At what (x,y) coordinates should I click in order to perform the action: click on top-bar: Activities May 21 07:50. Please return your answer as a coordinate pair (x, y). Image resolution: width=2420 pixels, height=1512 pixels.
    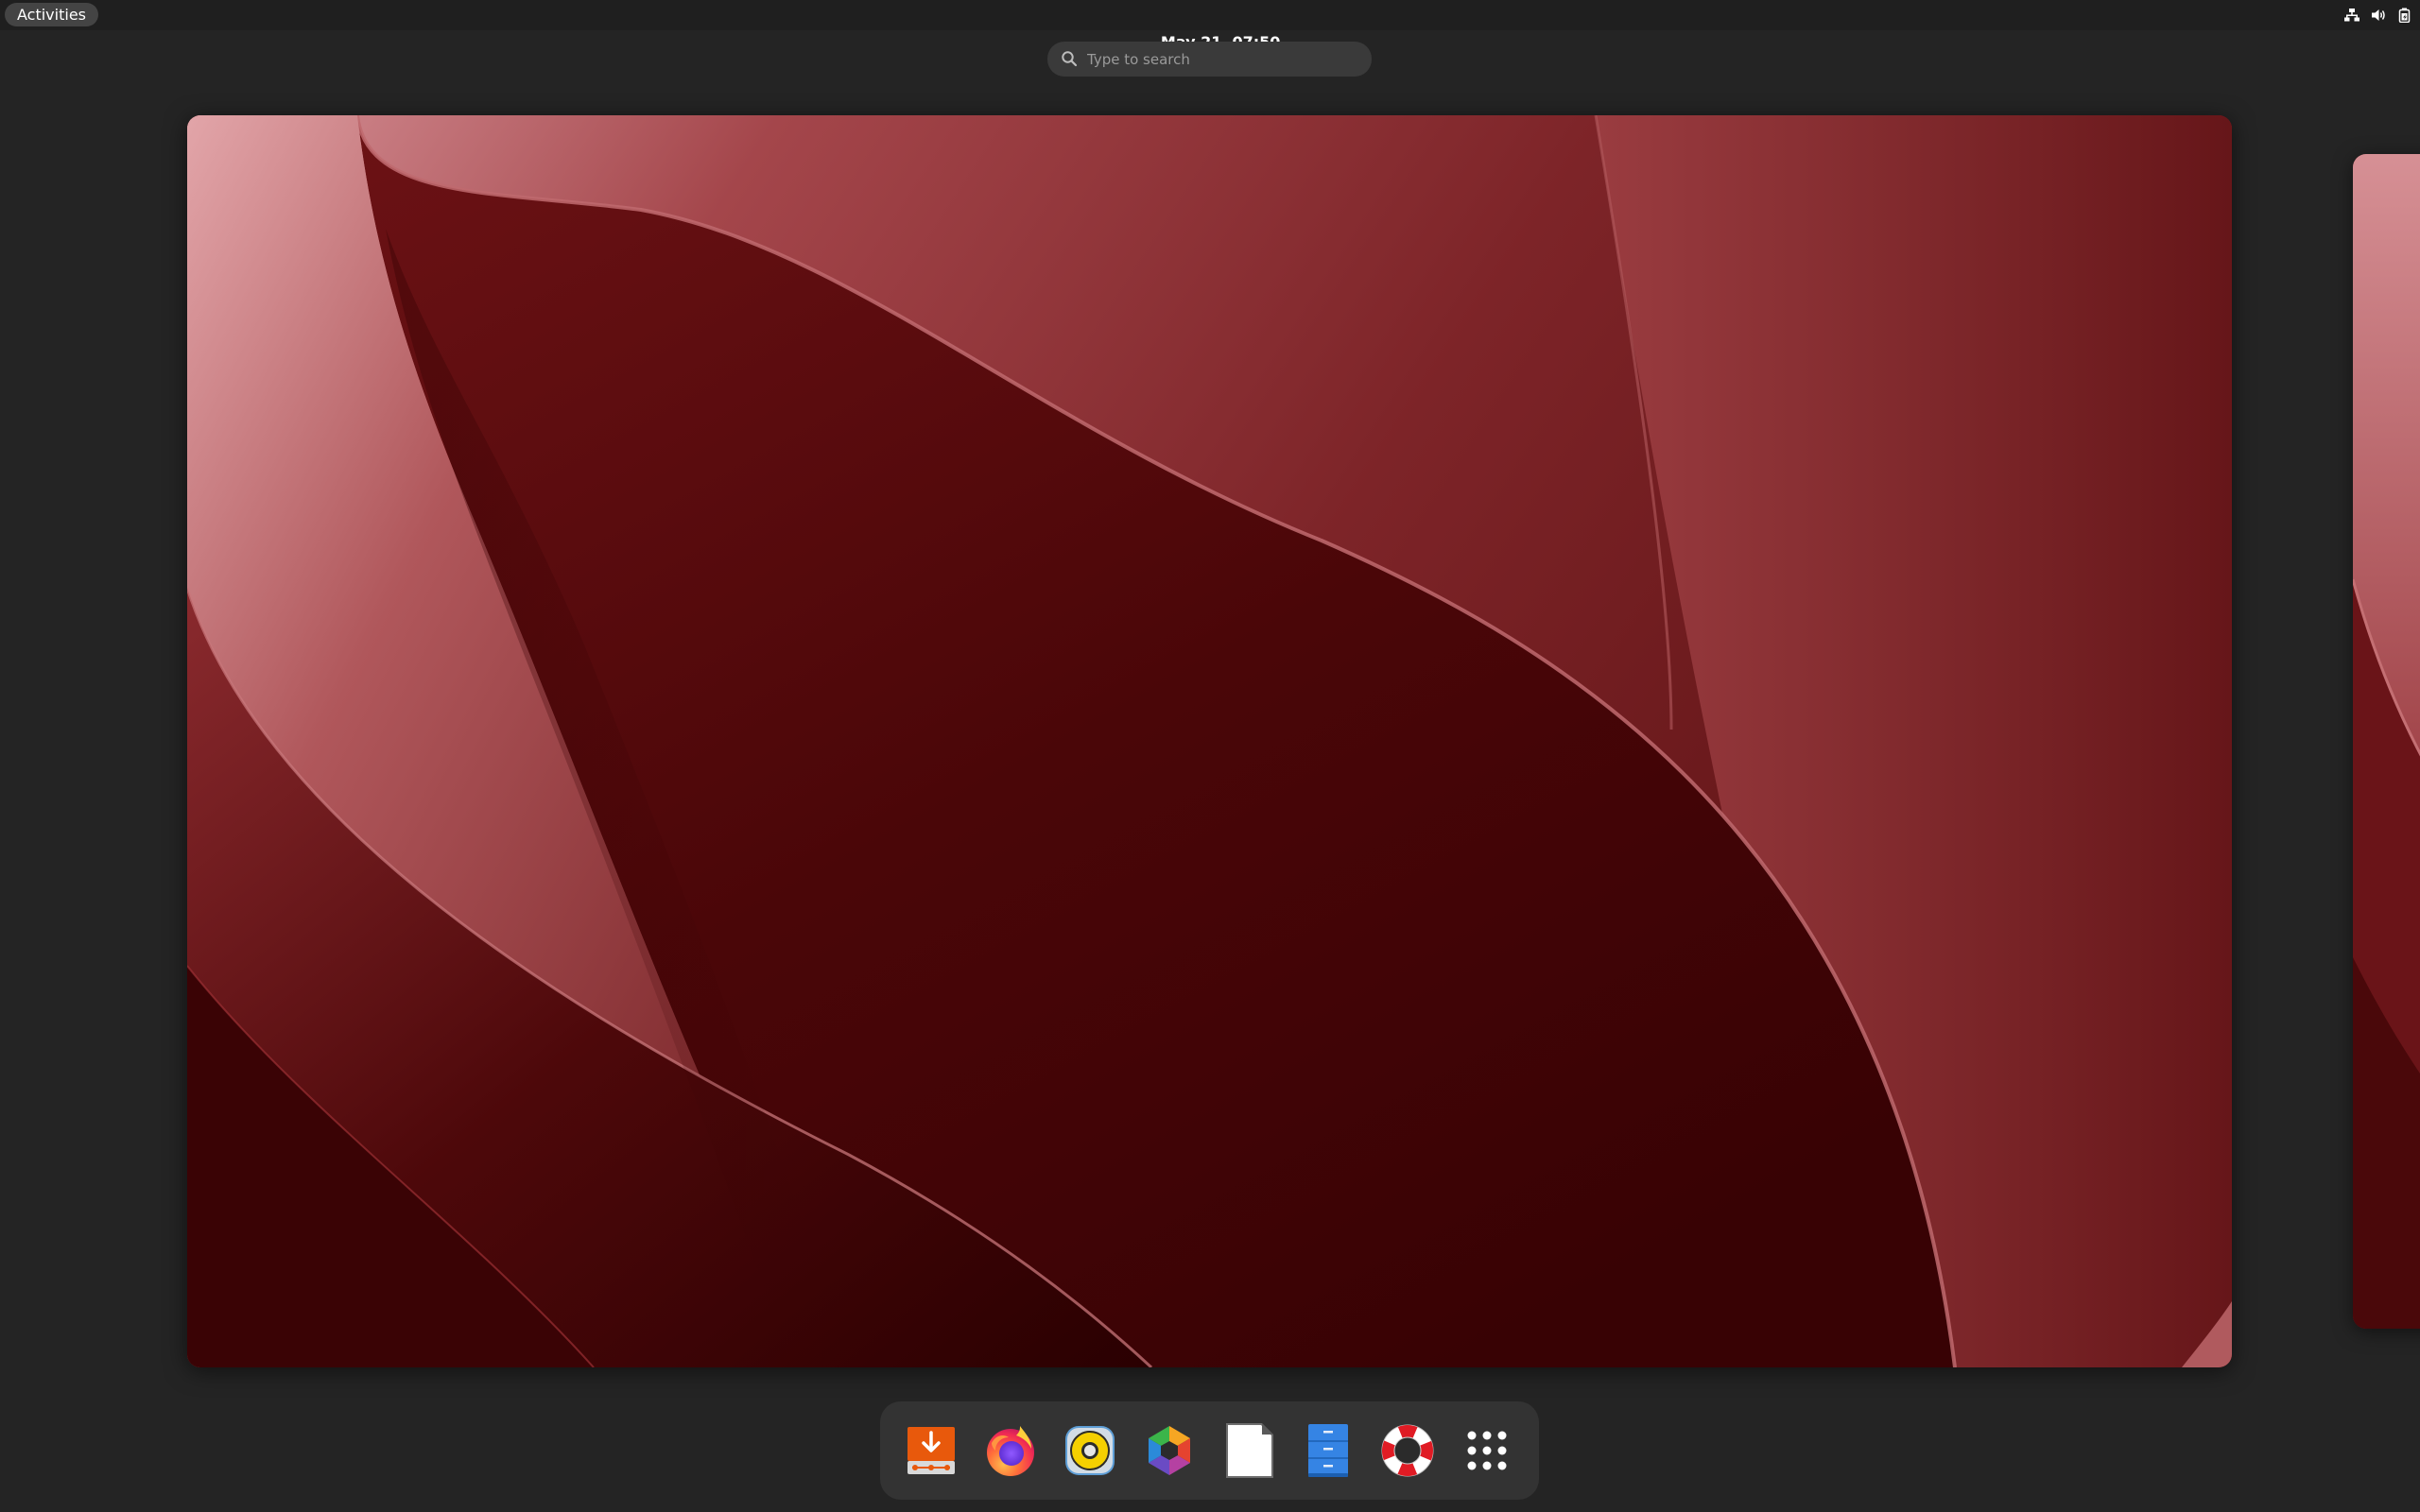
    Looking at the image, I should click on (1210, 25).